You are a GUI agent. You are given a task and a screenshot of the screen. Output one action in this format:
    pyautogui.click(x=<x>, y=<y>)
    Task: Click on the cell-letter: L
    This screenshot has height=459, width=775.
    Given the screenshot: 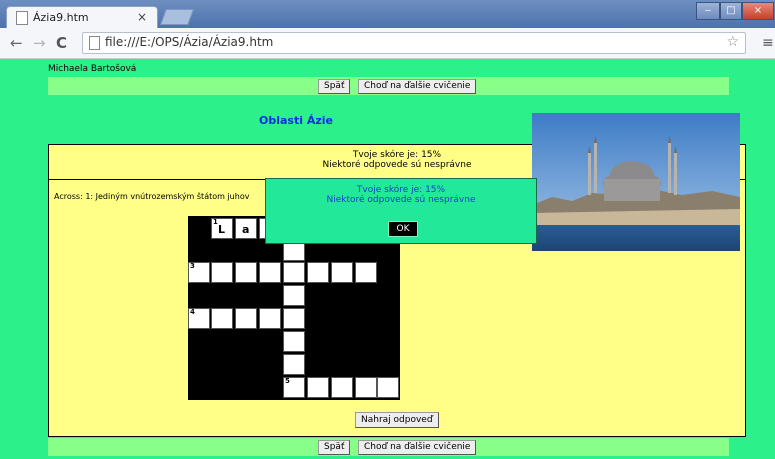 What is the action you would take?
    pyautogui.click(x=222, y=229)
    